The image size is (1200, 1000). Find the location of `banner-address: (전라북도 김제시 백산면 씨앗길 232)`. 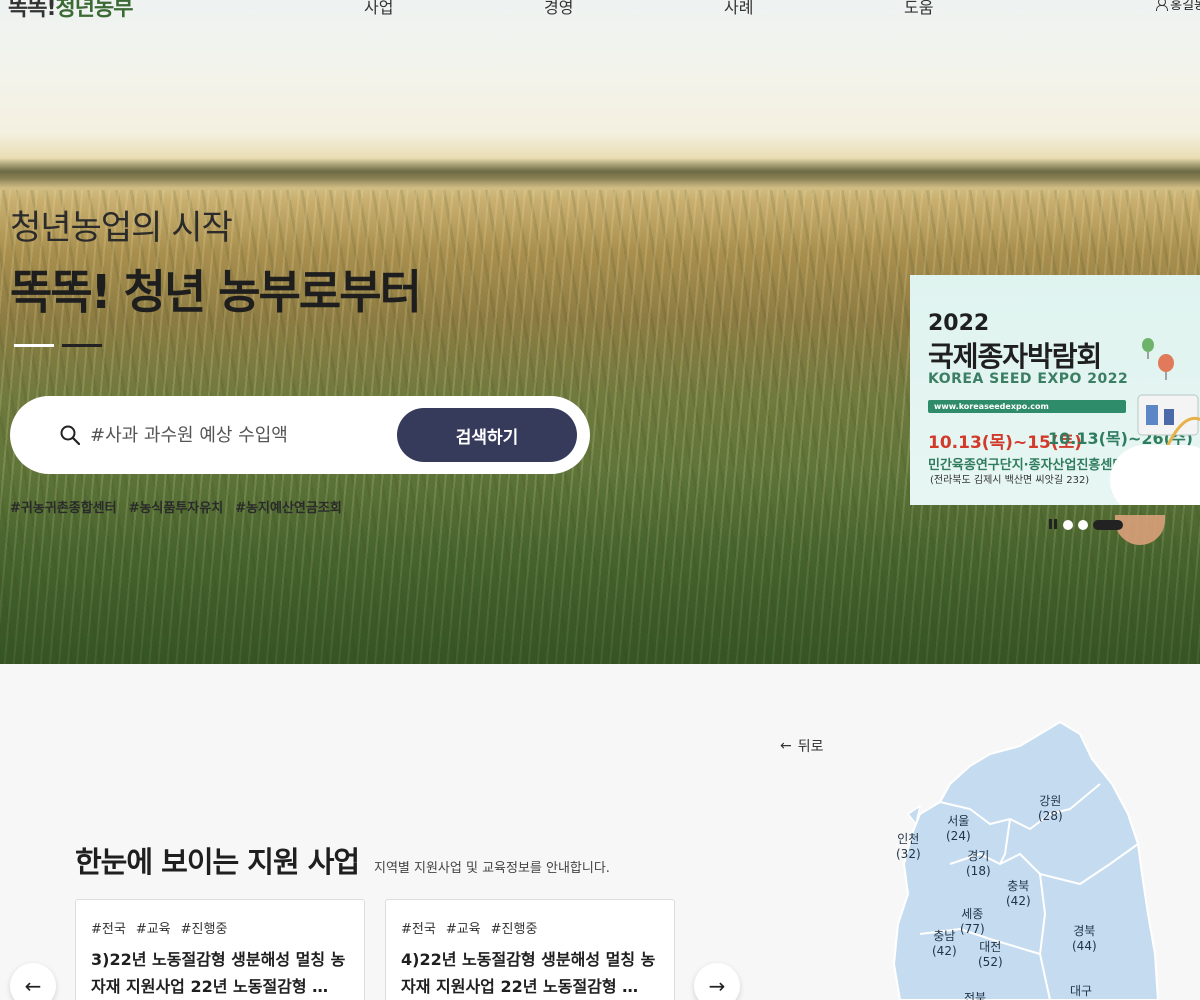

banner-address: (전라북도 김제시 백산면 씨앗길 232) is located at coordinates (1010, 480).